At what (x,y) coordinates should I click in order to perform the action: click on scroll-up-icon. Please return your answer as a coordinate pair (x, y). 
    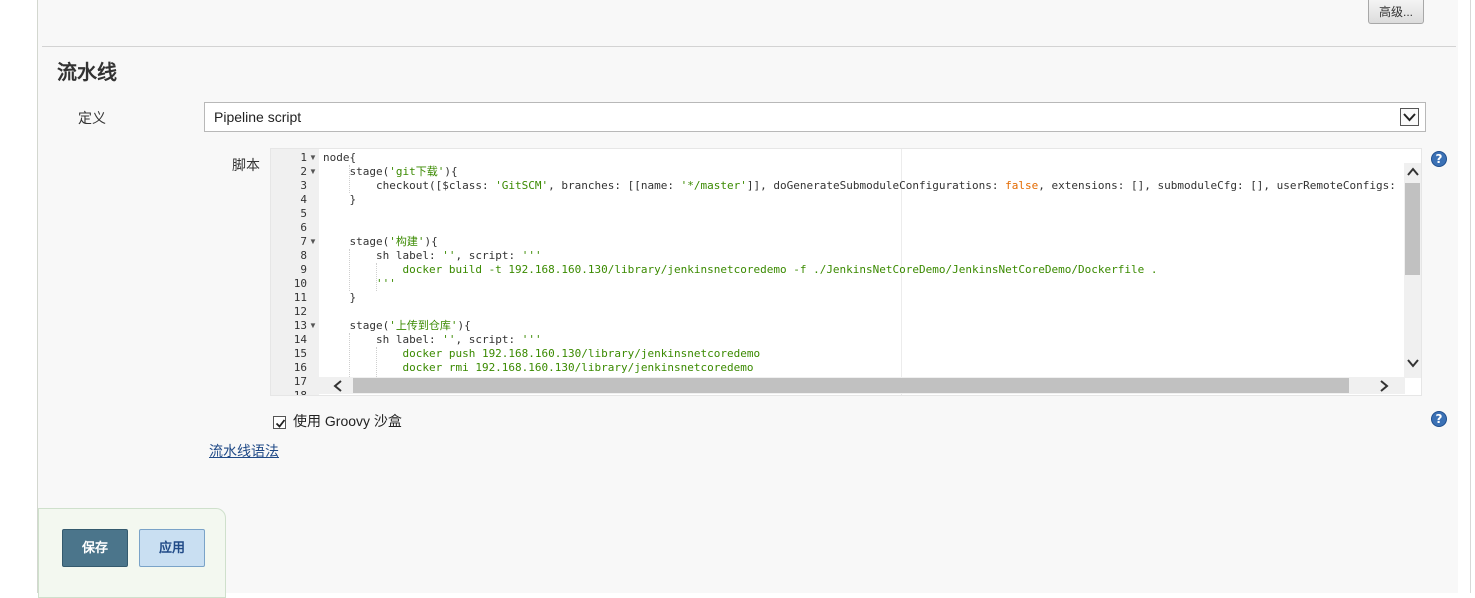
    Looking at the image, I should click on (1413, 172).